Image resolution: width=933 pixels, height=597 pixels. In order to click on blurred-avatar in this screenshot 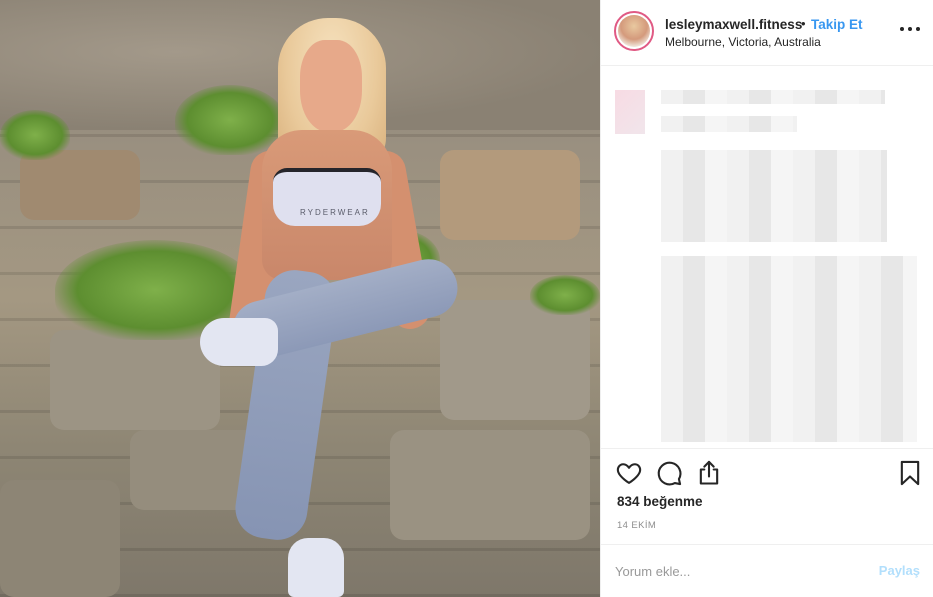, I will do `click(630, 112)`.